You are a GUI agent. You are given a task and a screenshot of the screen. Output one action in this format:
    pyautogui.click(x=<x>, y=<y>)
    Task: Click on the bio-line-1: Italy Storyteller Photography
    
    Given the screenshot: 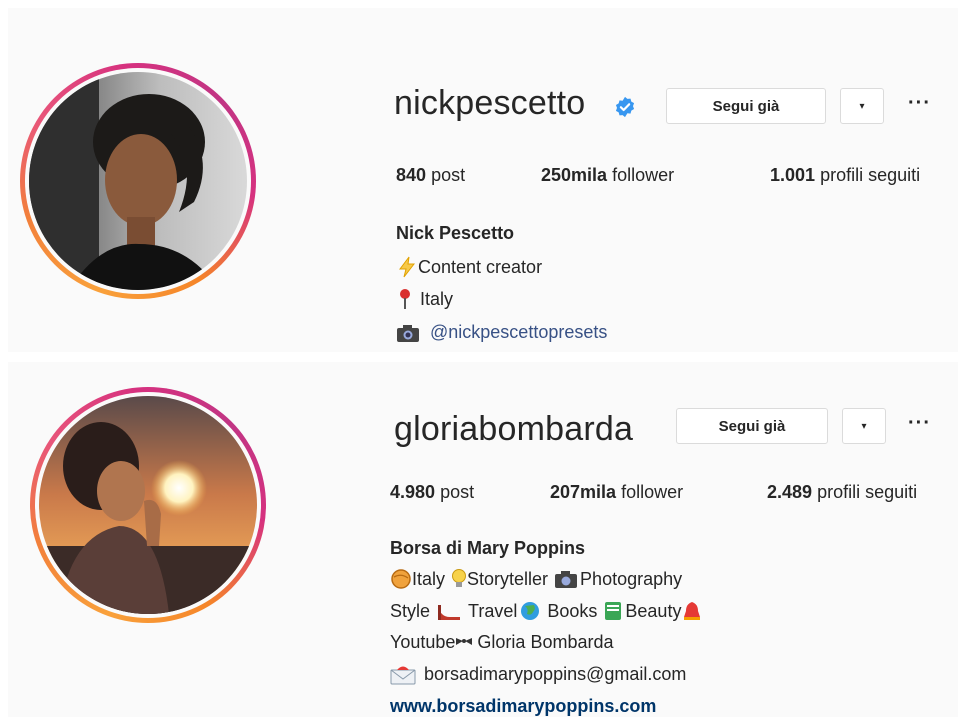 What is the action you would take?
    pyautogui.click(x=536, y=579)
    